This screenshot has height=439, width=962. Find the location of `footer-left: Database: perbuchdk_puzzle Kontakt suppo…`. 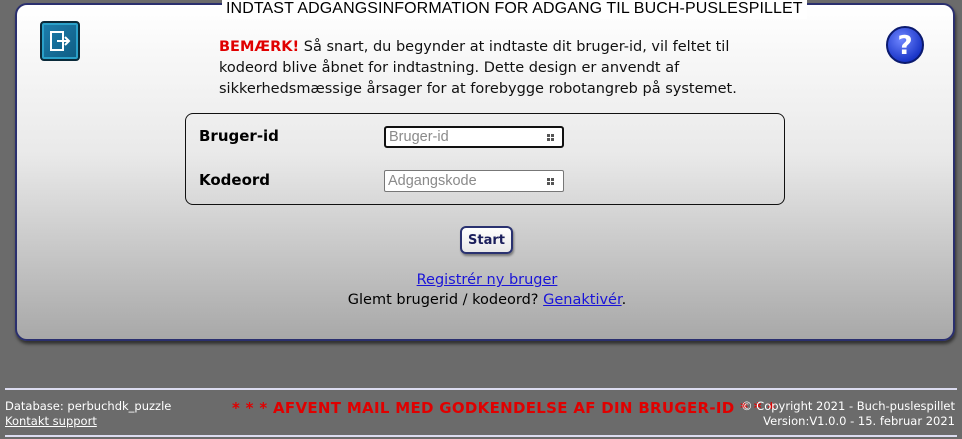

footer-left: Database: perbuchdk_puzzle Kontakt suppo… is located at coordinates (88, 414).